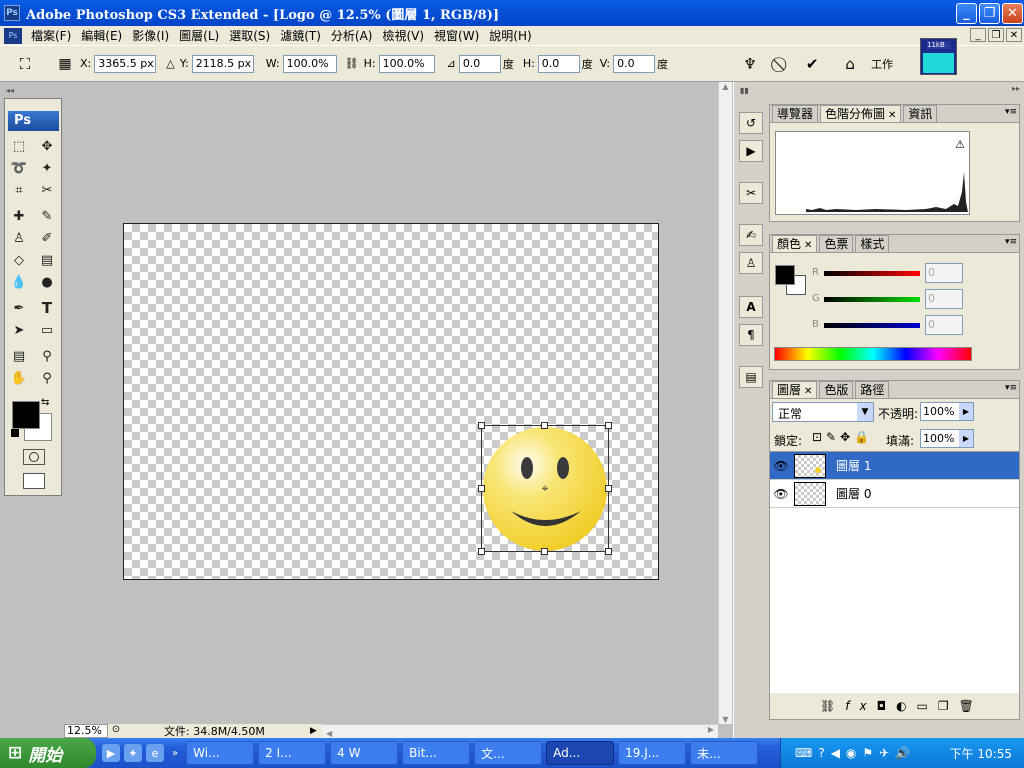 Image resolution: width=1024 pixels, height=768 pixels. I want to click on ie-icon: e, so click(155, 753).